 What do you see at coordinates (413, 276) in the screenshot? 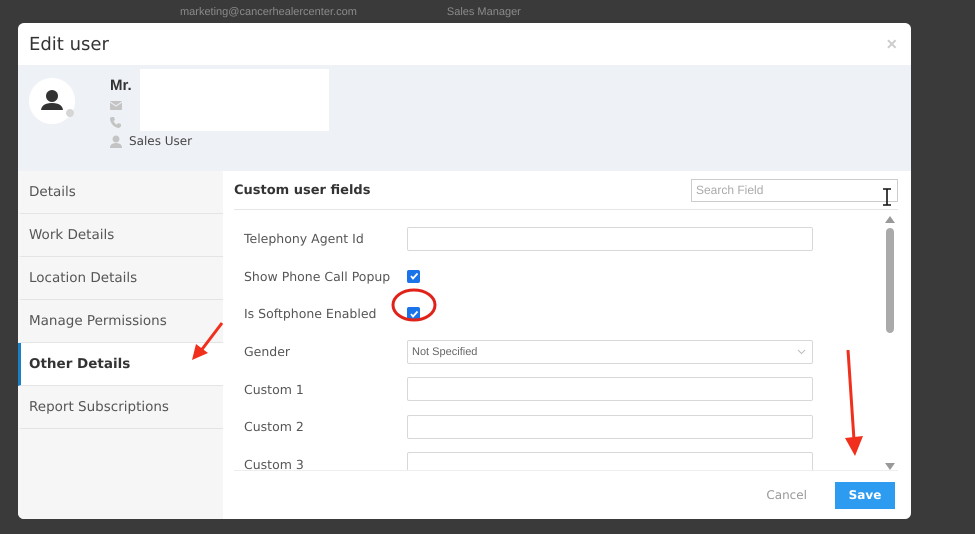
I see `checkbox` at bounding box center [413, 276].